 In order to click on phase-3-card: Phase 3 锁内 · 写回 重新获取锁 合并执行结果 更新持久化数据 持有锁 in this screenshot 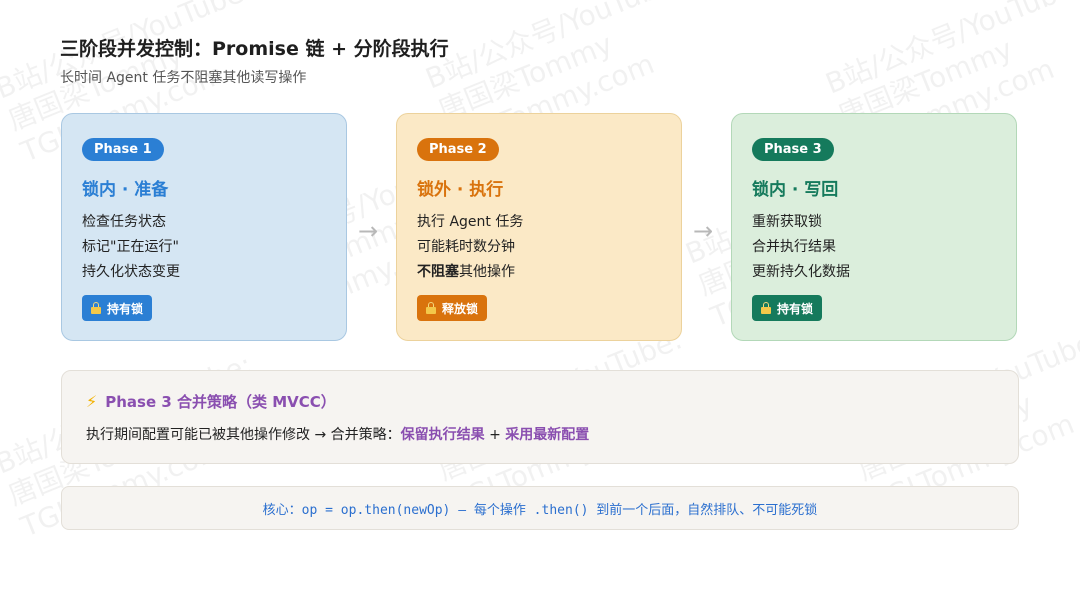, I will do `click(874, 227)`.